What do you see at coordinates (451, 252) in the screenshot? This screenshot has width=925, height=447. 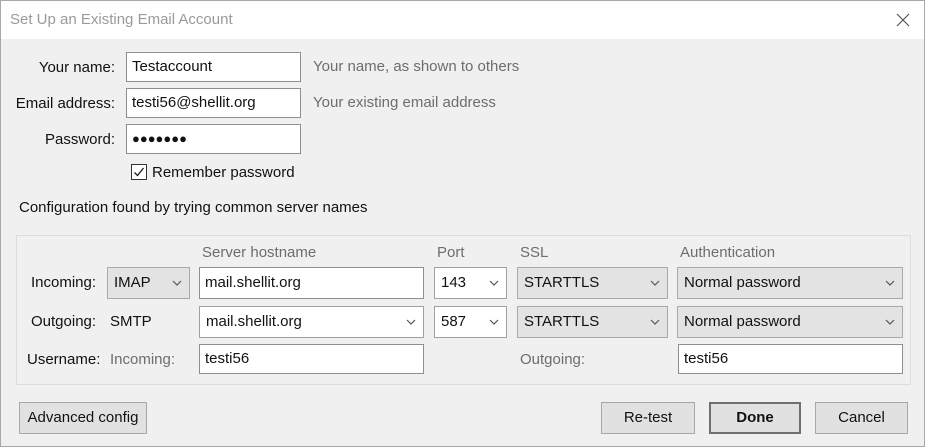 I see `header-port: Port` at bounding box center [451, 252].